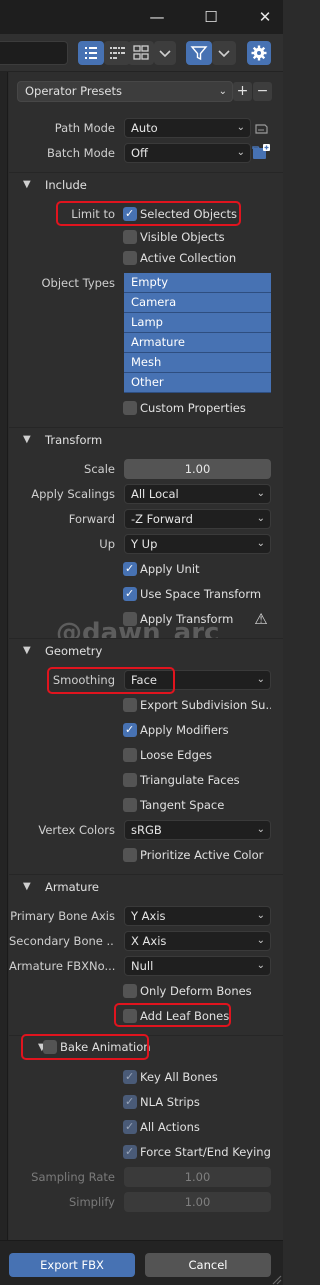 The image size is (320, 1285). What do you see at coordinates (197, 323) in the screenshot?
I see `object-type-lamp: Lamp` at bounding box center [197, 323].